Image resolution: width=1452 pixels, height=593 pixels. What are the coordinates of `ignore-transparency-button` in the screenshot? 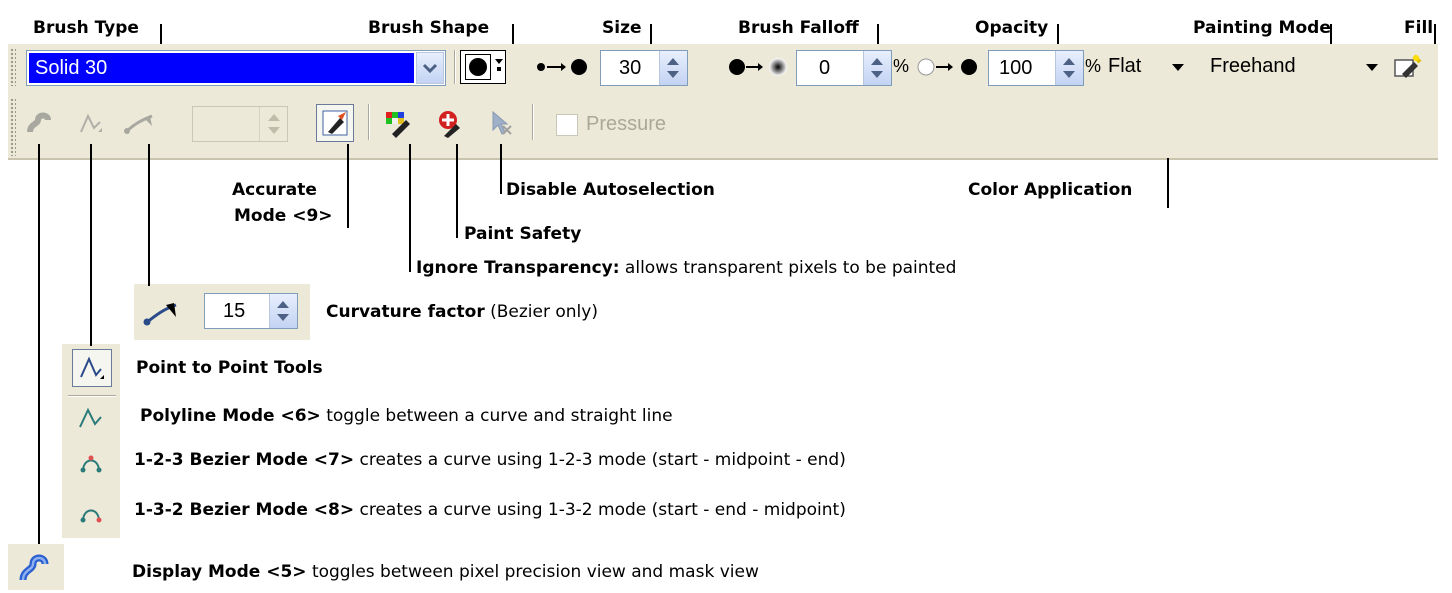 It's located at (400, 123).